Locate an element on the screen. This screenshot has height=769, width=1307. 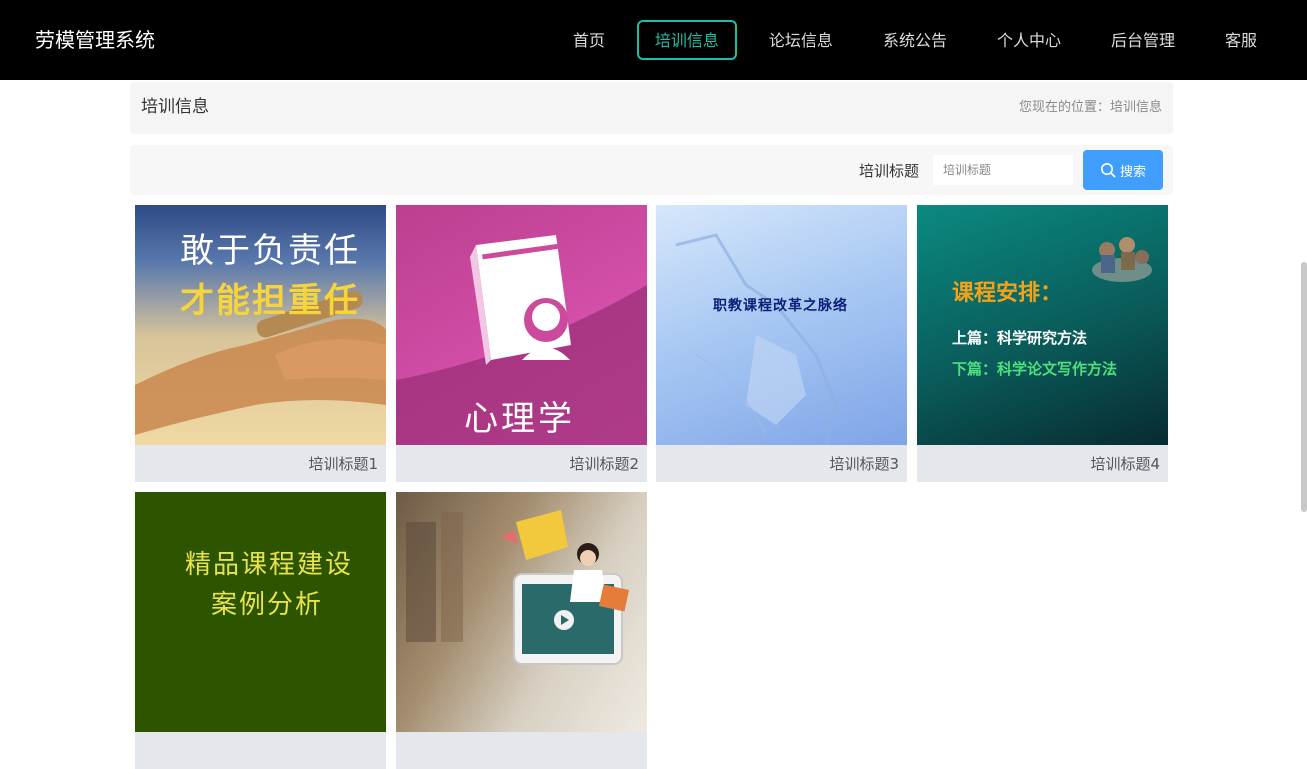
nav-training: 培训信息 is located at coordinates (686, 40).